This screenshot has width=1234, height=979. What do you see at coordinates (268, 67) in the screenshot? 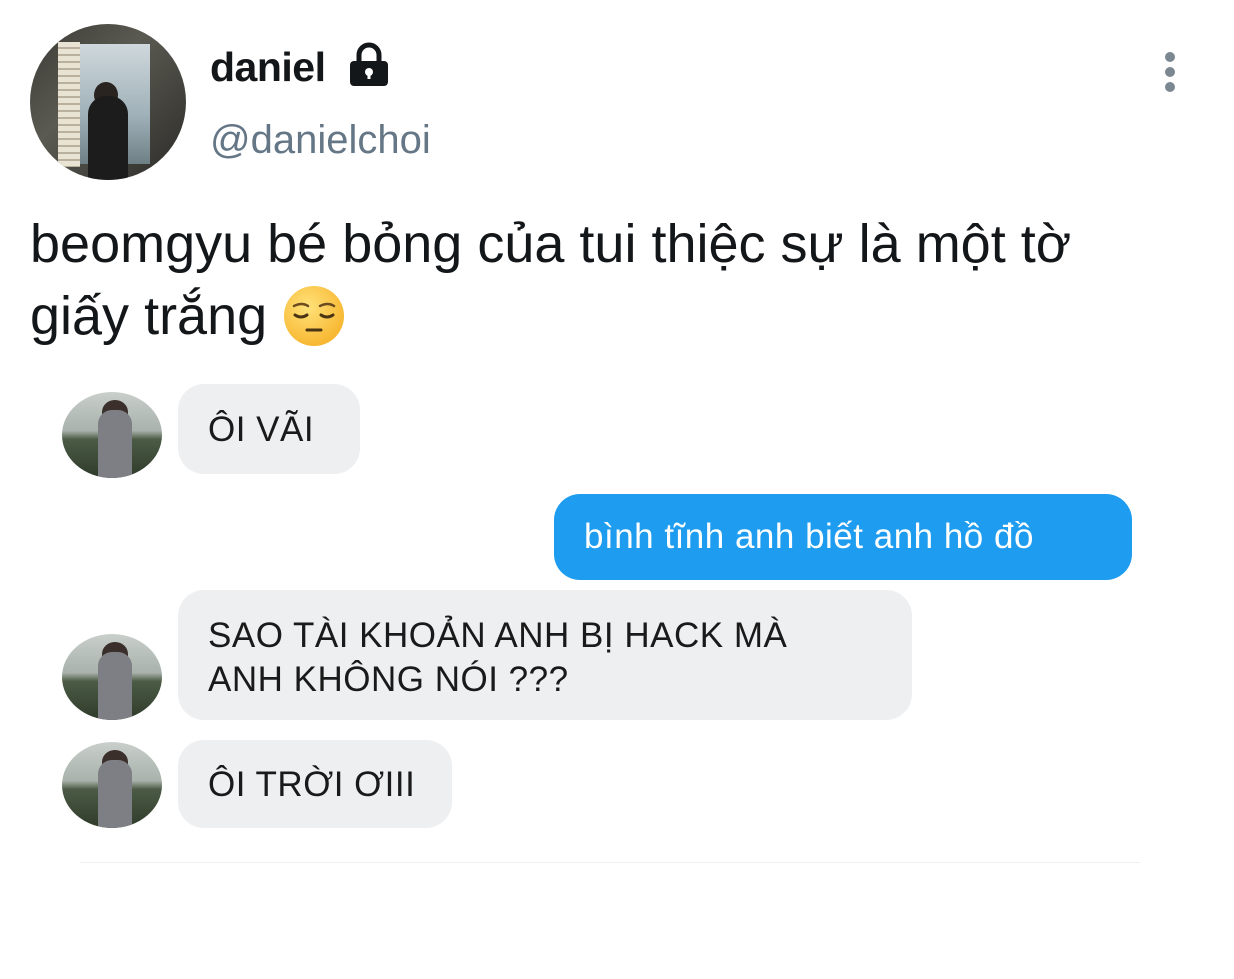
I see `display-name: daniel` at bounding box center [268, 67].